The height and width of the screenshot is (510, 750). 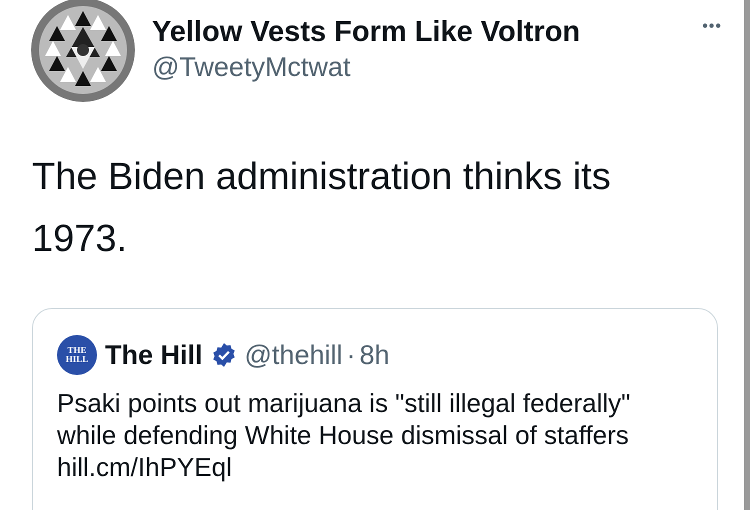 What do you see at coordinates (366, 67) in the screenshot?
I see `author-handle: @TweetyMctwat` at bounding box center [366, 67].